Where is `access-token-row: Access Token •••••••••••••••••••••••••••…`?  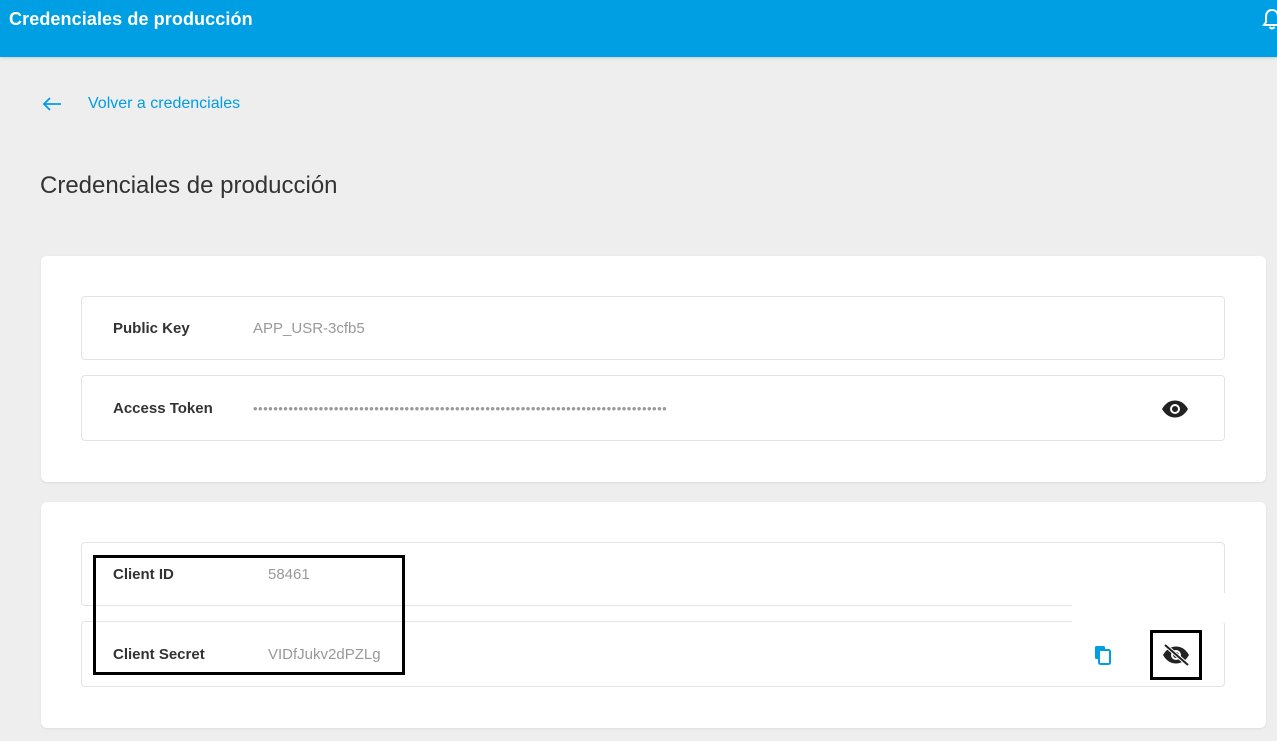 access-token-row: Access Token •••••••••••••••••••••••••••… is located at coordinates (653, 408).